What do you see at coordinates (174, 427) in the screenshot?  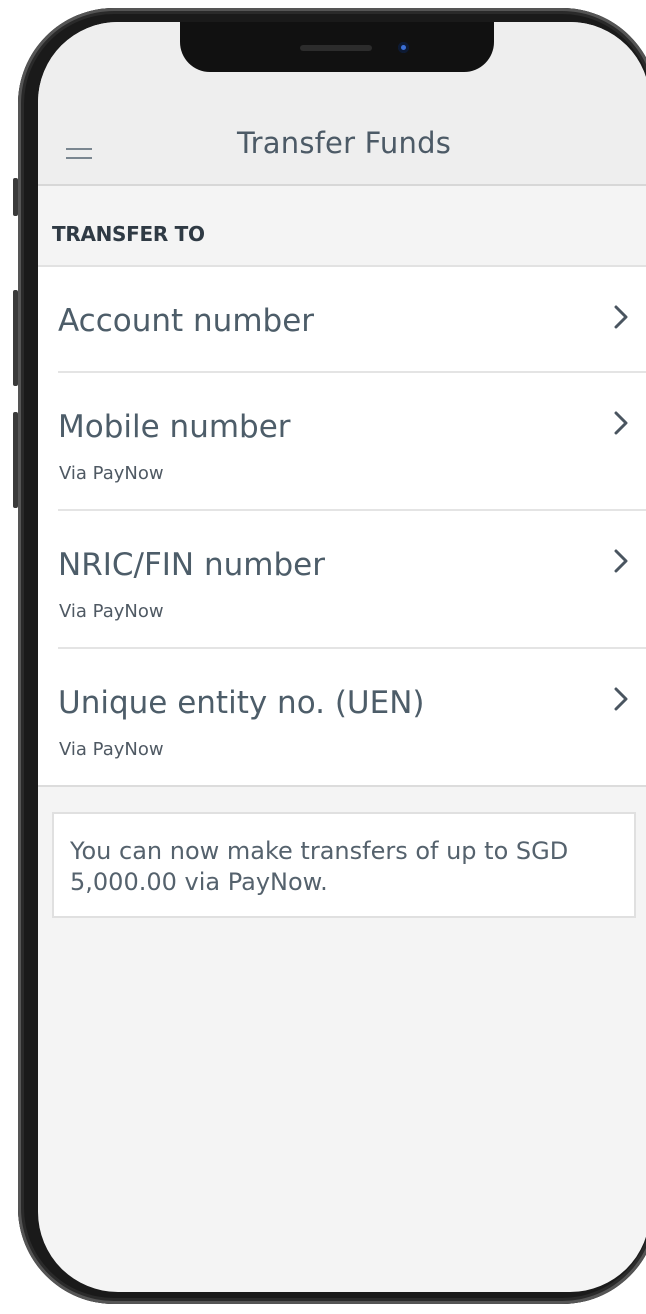 I see `option-label: Mobile number` at bounding box center [174, 427].